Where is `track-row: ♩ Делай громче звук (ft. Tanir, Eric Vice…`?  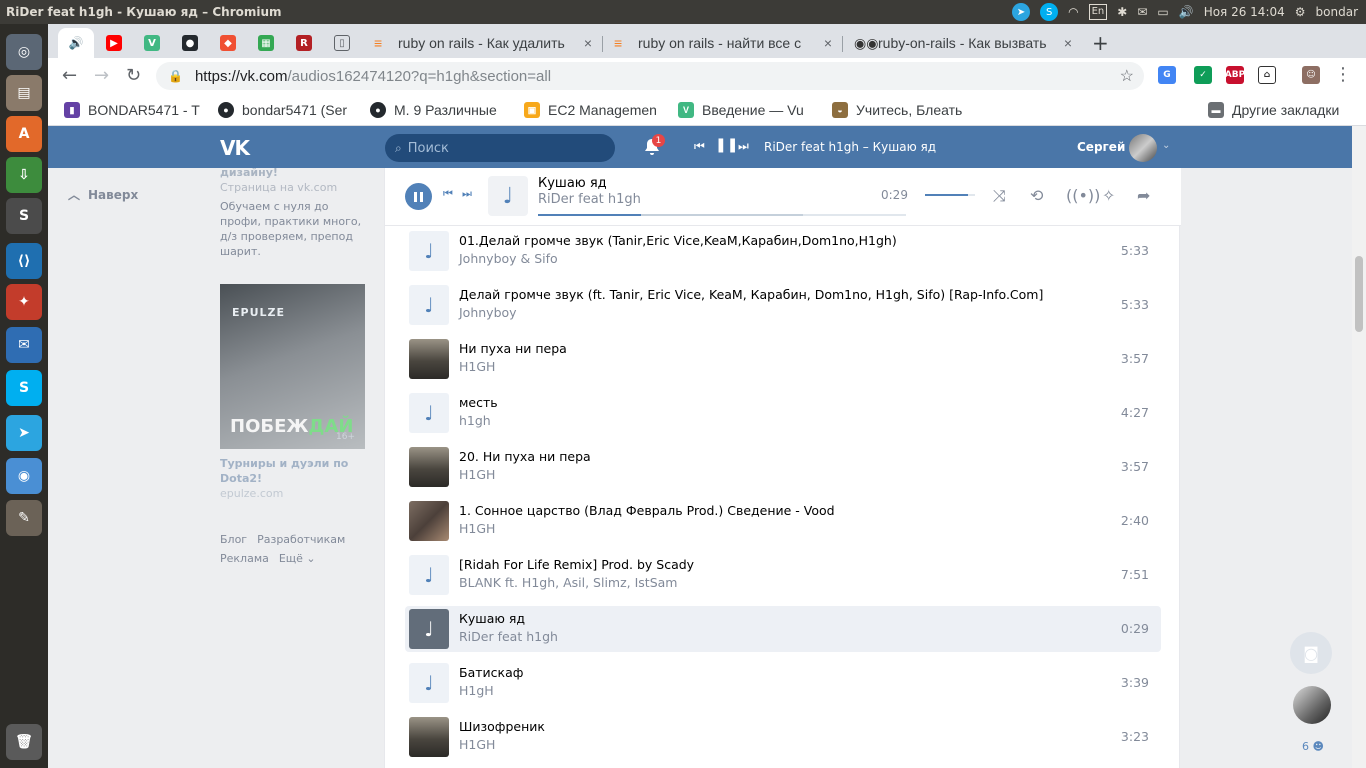
track-row: ♩ Делай громче звук (ft. Tanir, Eric Vice… is located at coordinates (783, 305).